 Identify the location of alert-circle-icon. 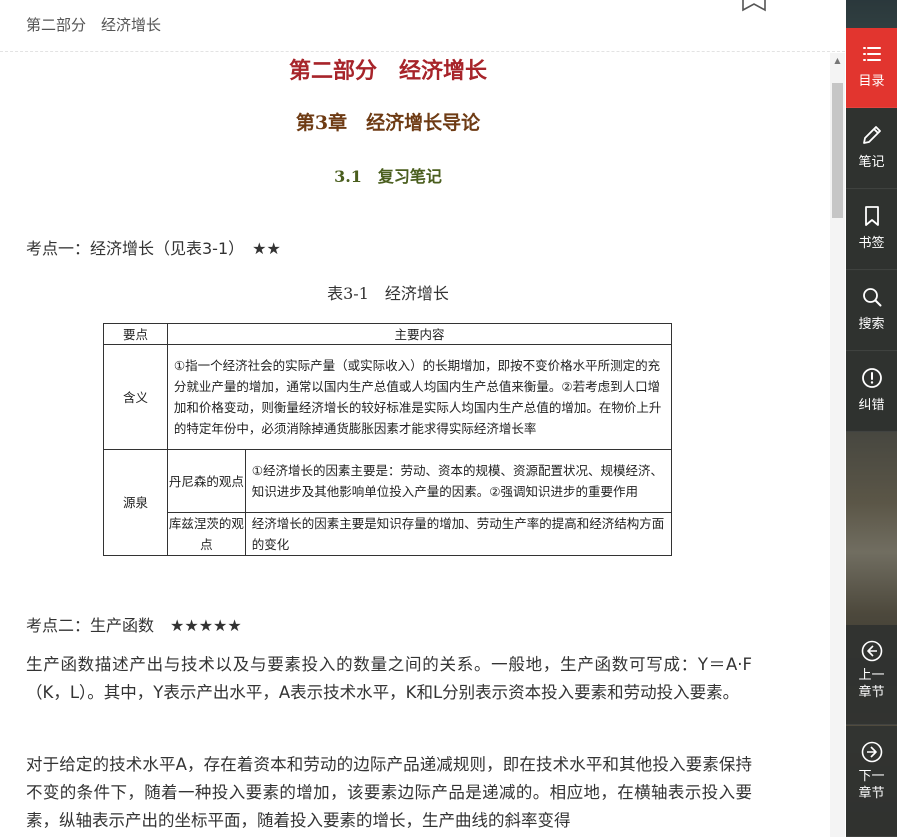
(871, 378).